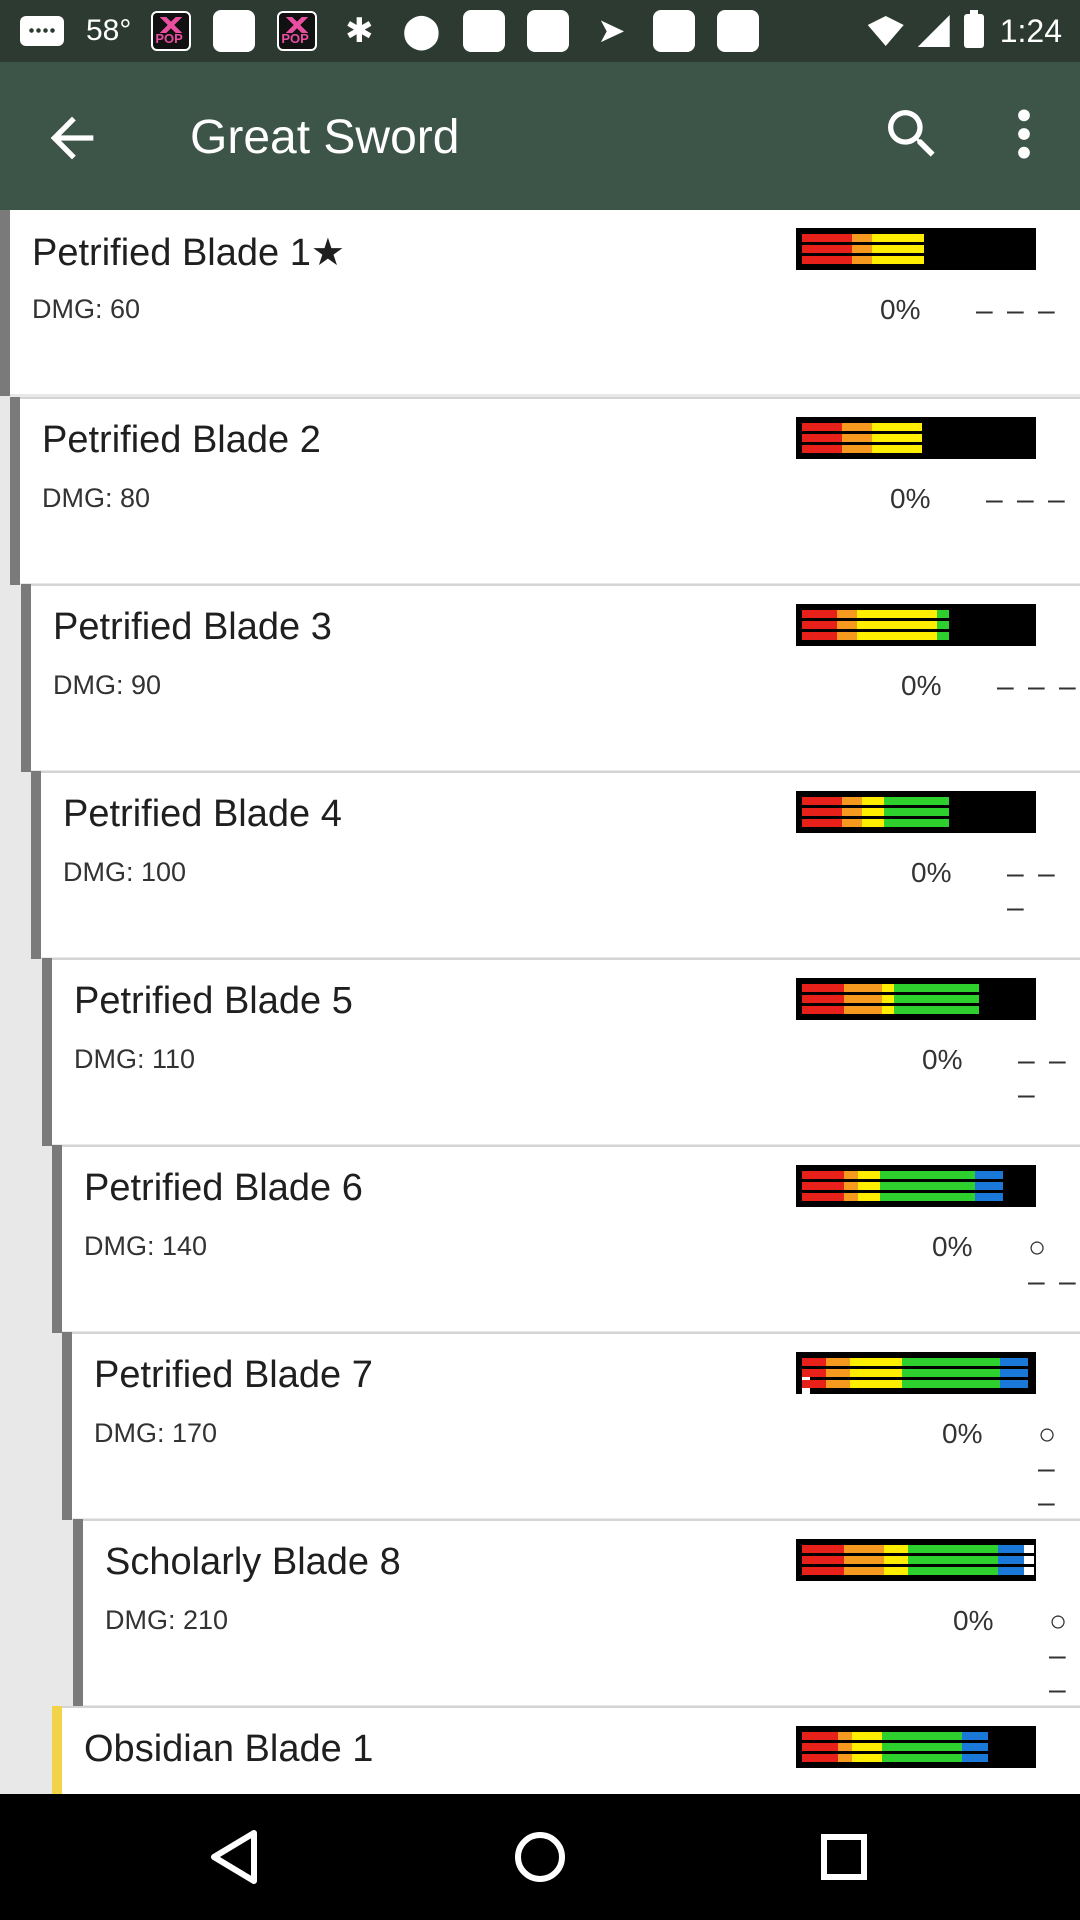 The image size is (1080, 1920). Describe the element at coordinates (566, 1750) in the screenshot. I see `weapon-row: Obsidian Blade 1` at that location.